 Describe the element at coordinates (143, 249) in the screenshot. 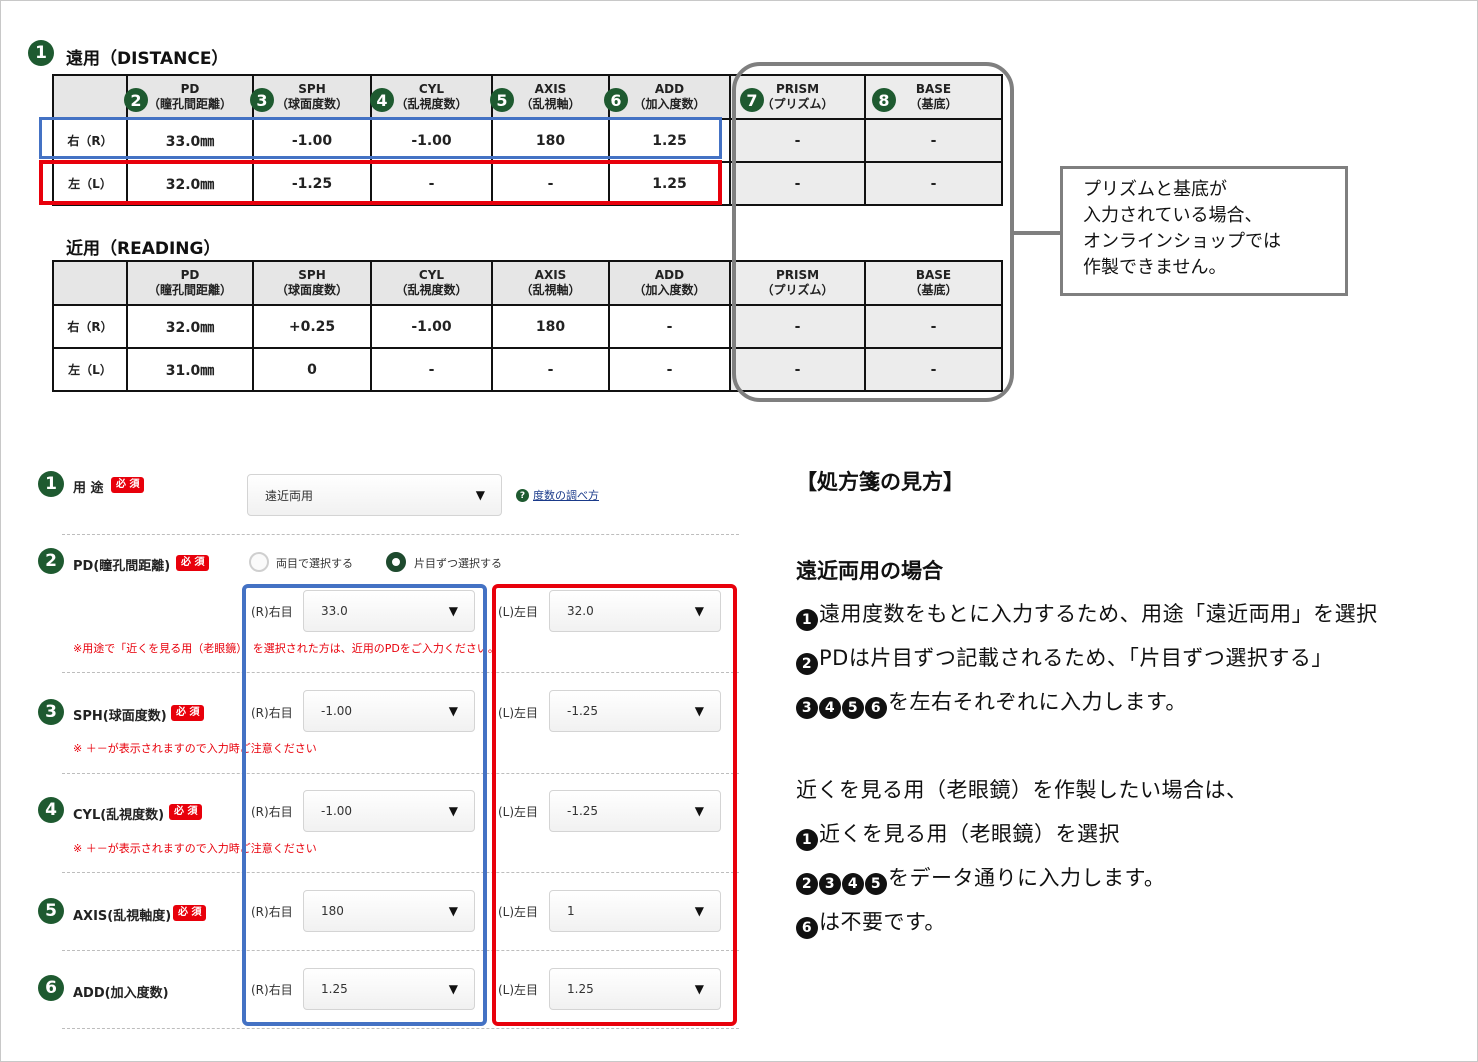

I see `reading-title: 近用（READING）` at that location.